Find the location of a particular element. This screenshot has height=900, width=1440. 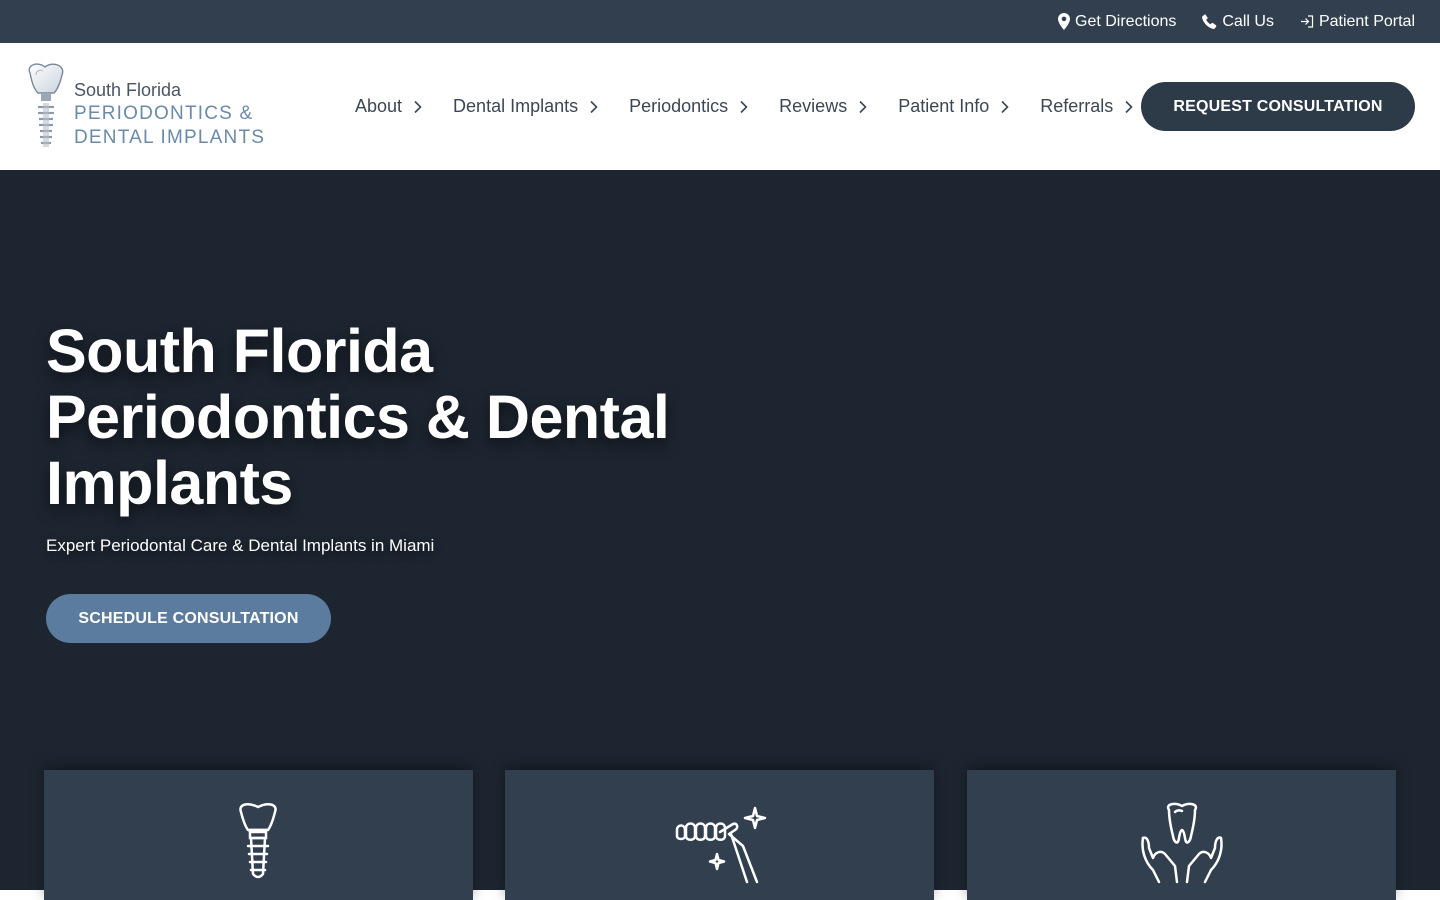

top-links: Get Directions Call Us Patient Portal is located at coordinates (1236, 21).